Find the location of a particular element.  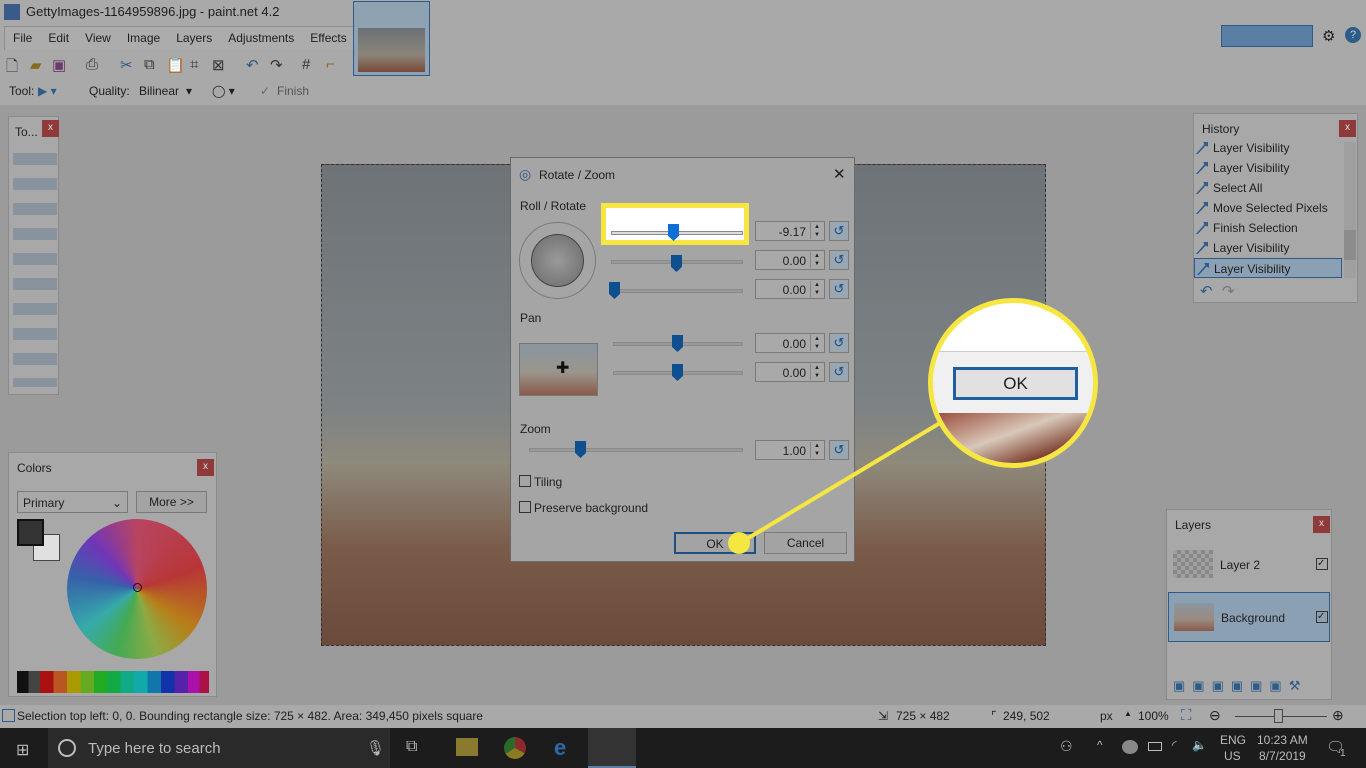

volume-icon: 🔈 is located at coordinates (1199, 745).